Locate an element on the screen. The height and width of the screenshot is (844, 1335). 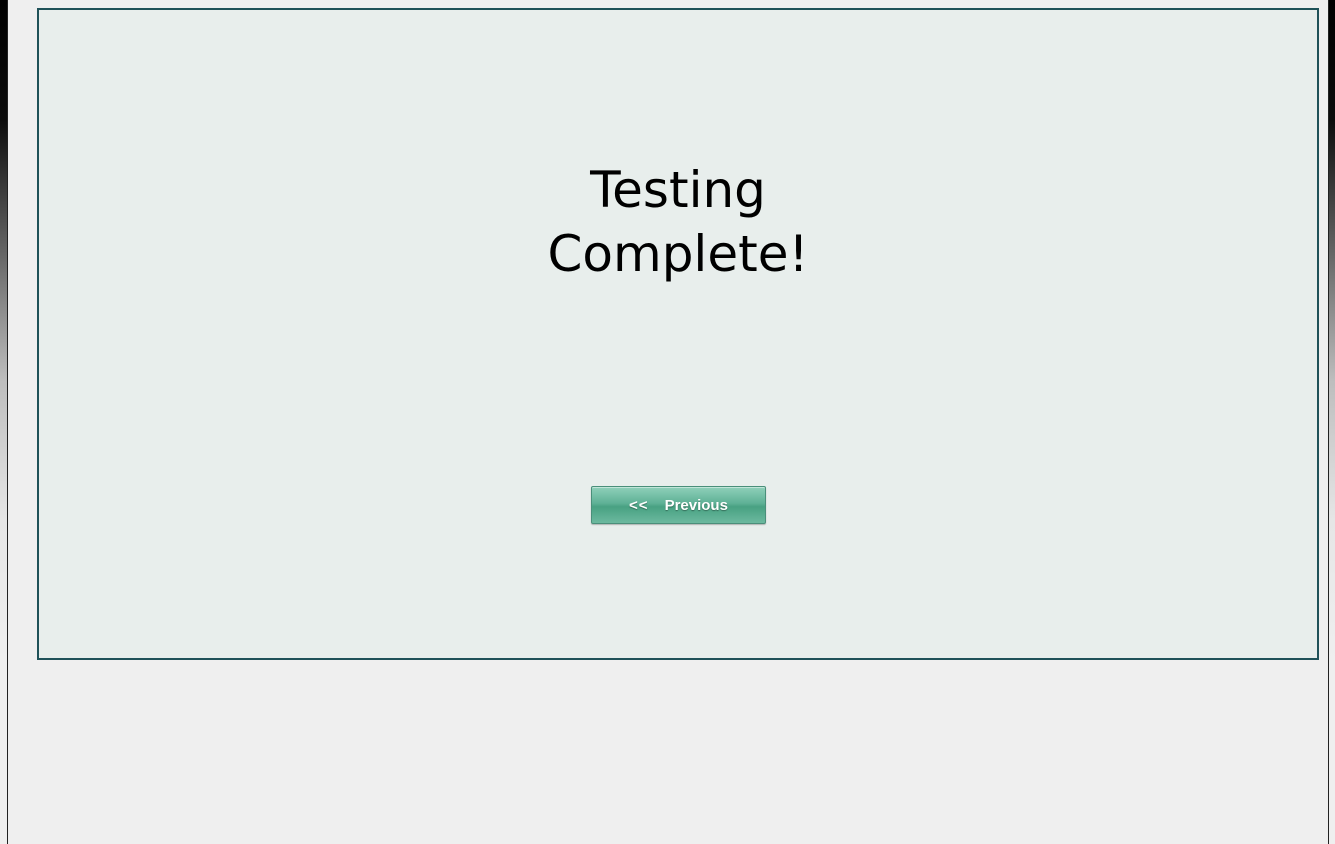
double-chevron-left-icon: << is located at coordinates (639, 505).